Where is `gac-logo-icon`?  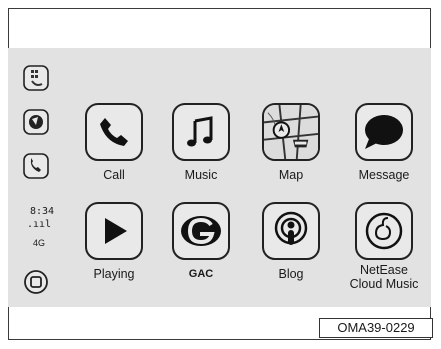 gac-logo-icon is located at coordinates (201, 231).